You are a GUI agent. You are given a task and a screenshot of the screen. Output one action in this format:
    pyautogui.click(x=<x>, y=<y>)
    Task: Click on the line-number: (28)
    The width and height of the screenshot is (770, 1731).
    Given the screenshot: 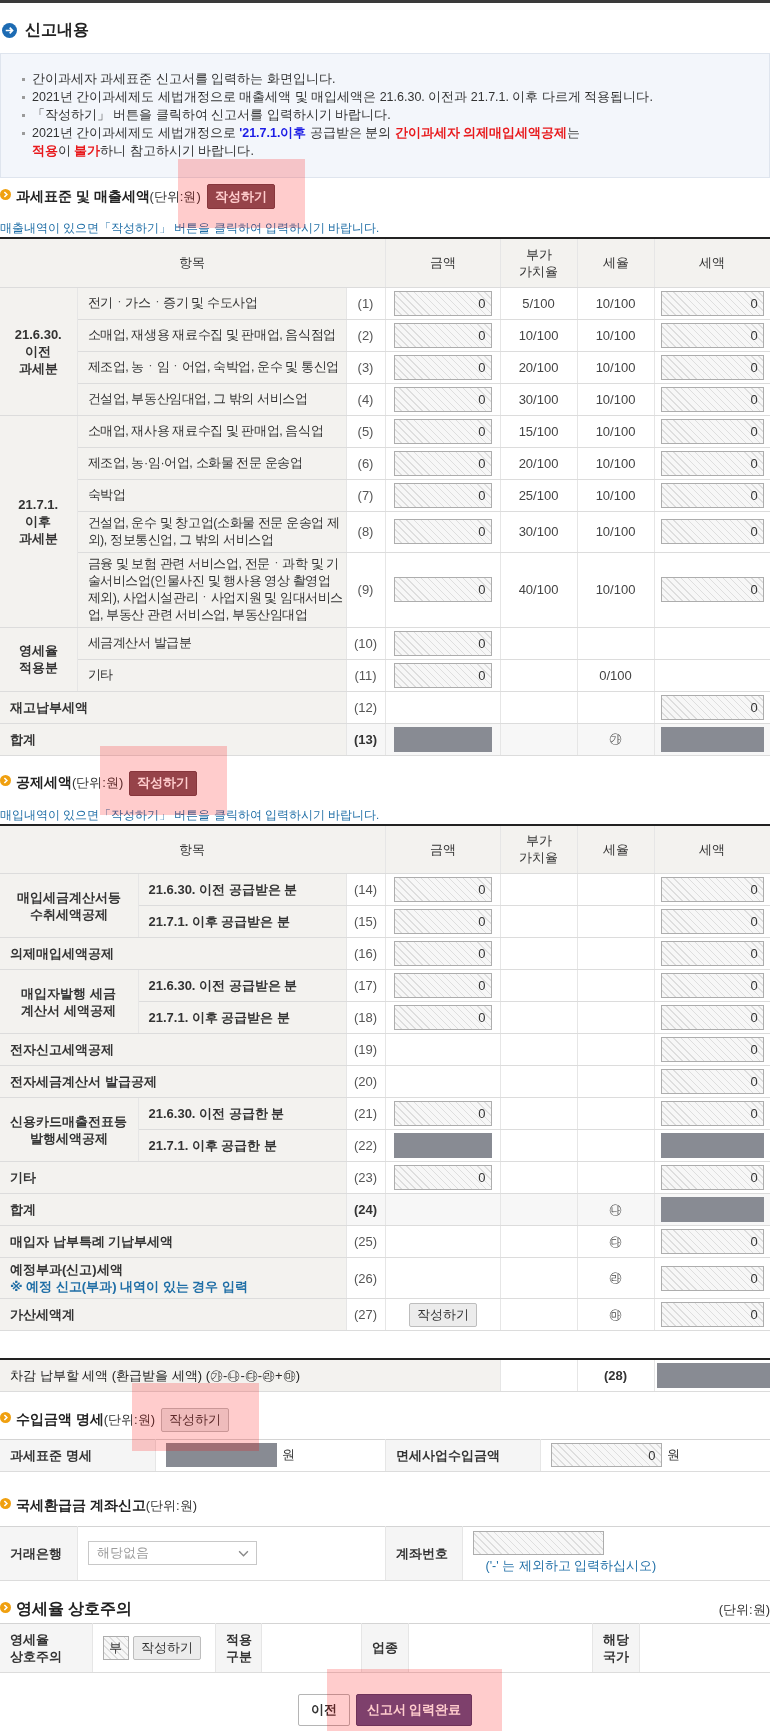 What is the action you would take?
    pyautogui.click(x=616, y=1375)
    